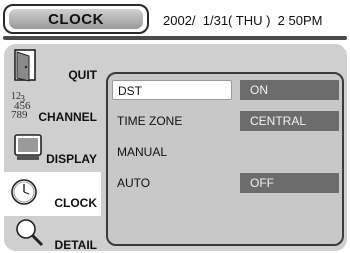 Image resolution: width=350 pixels, height=253 pixels. What do you see at coordinates (289, 121) in the screenshot?
I see `time-zone-value: CENTRAL` at bounding box center [289, 121].